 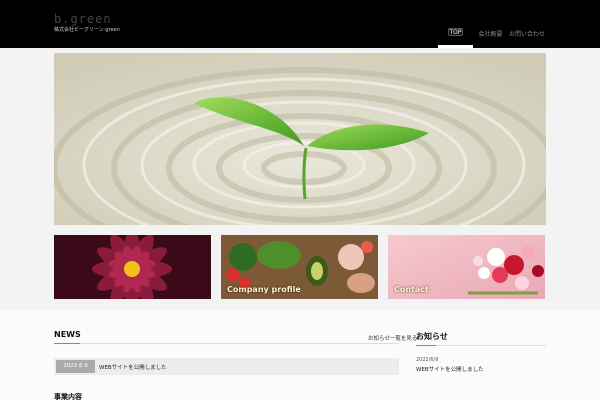 I want to click on main-nav: TOP 会社概要 お問い合わせ, so click(x=492, y=35).